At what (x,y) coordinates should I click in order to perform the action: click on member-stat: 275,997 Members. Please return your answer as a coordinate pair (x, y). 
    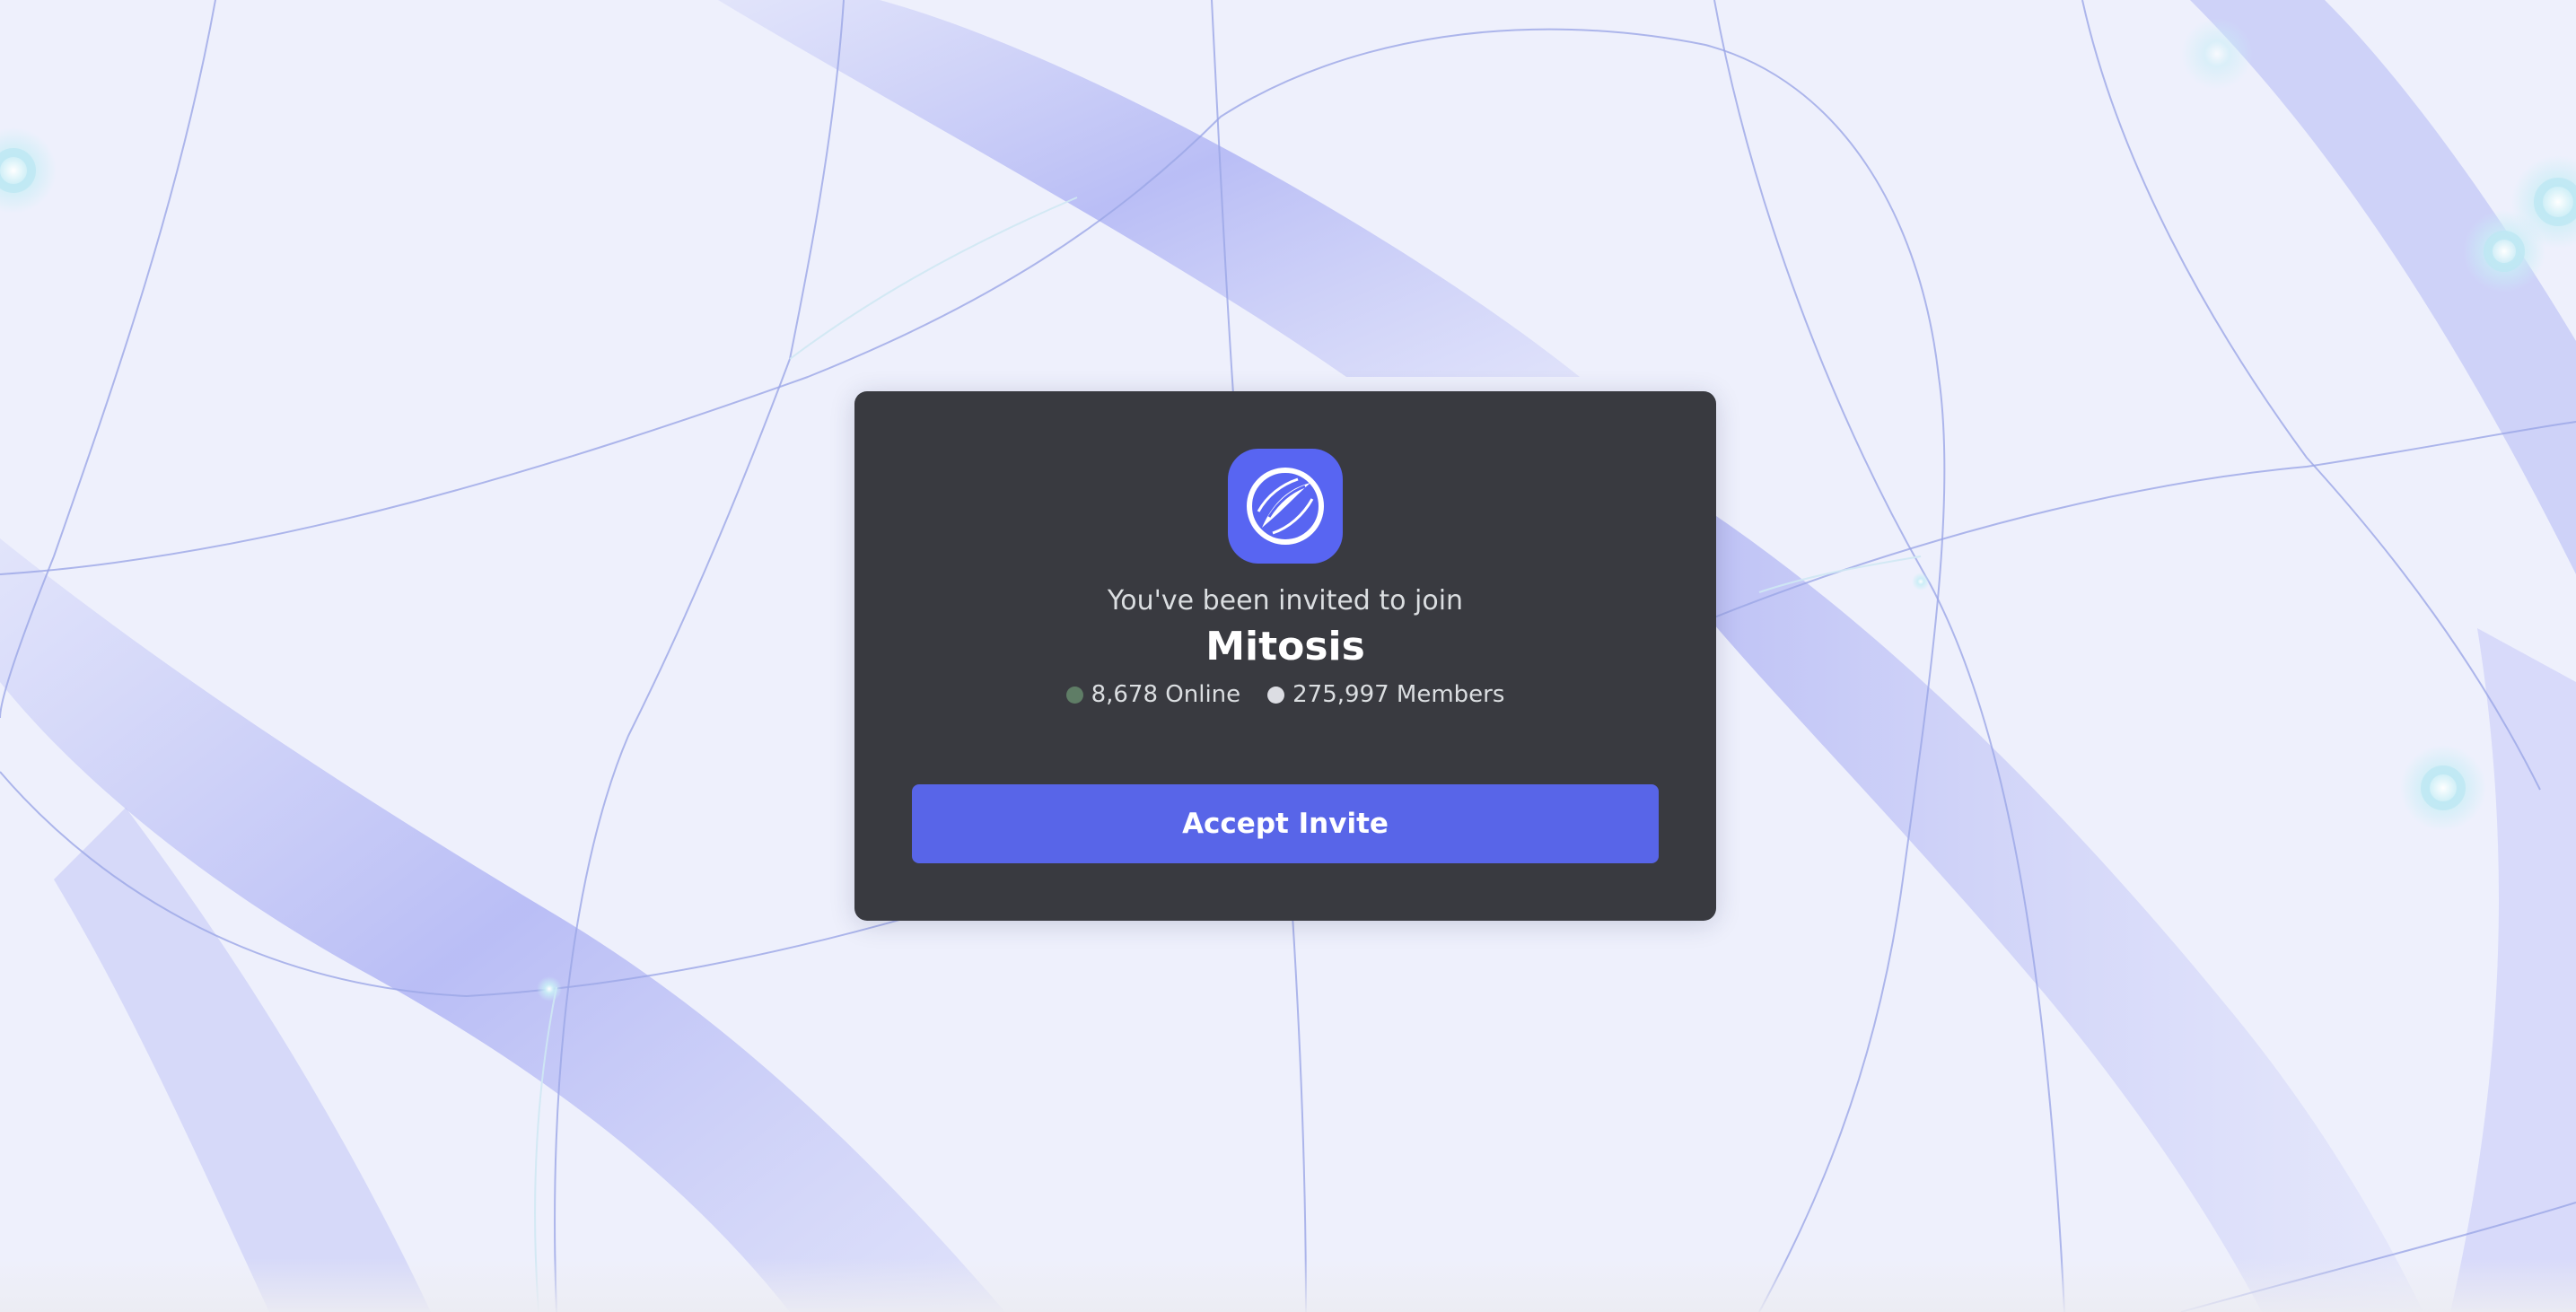
    Looking at the image, I should click on (1385, 694).